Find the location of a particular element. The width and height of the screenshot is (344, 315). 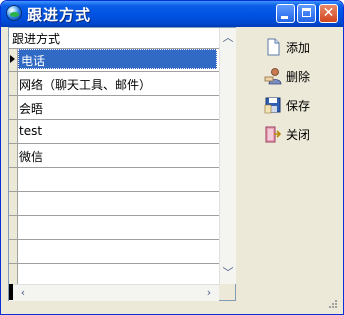

close-button-label: 关闭 is located at coordinates (298, 135).